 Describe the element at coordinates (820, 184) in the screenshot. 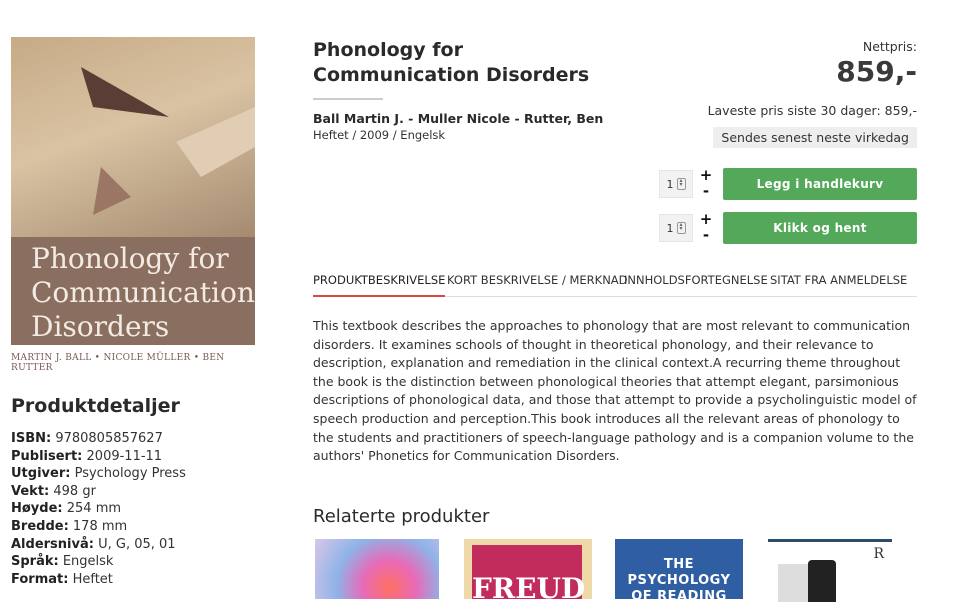

I see `add-to-cart-button: Legg i handlekurv` at that location.